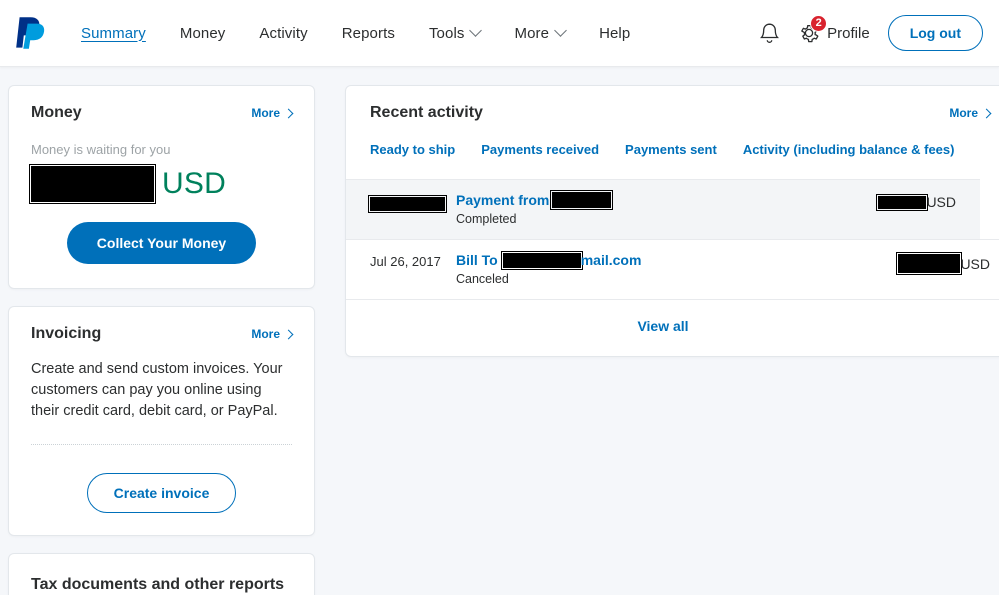  I want to click on table-row: Payment from Completed USD, so click(663, 209).